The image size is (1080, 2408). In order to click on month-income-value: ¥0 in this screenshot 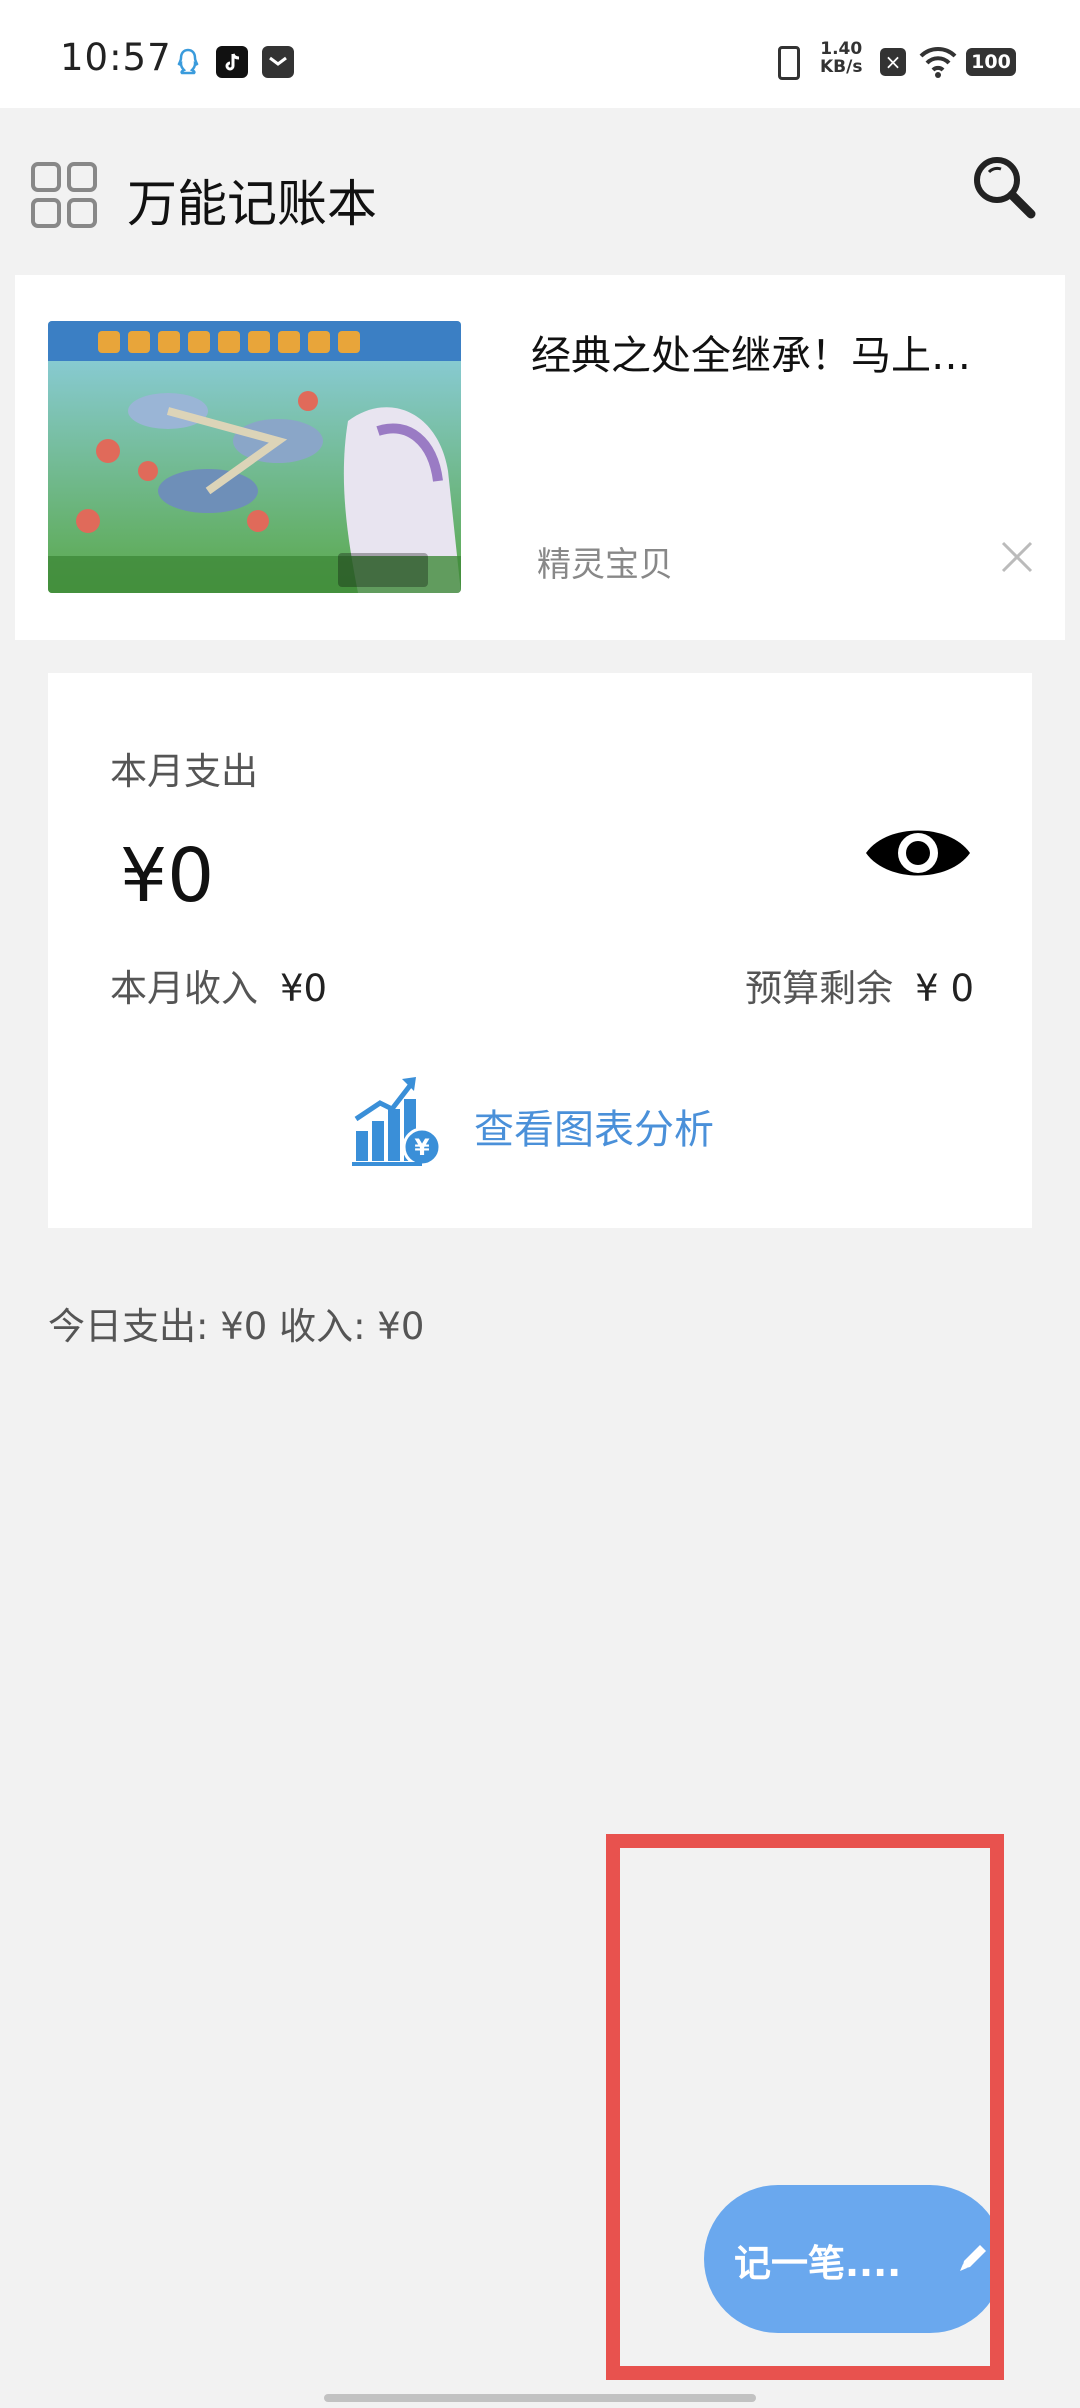, I will do `click(304, 988)`.